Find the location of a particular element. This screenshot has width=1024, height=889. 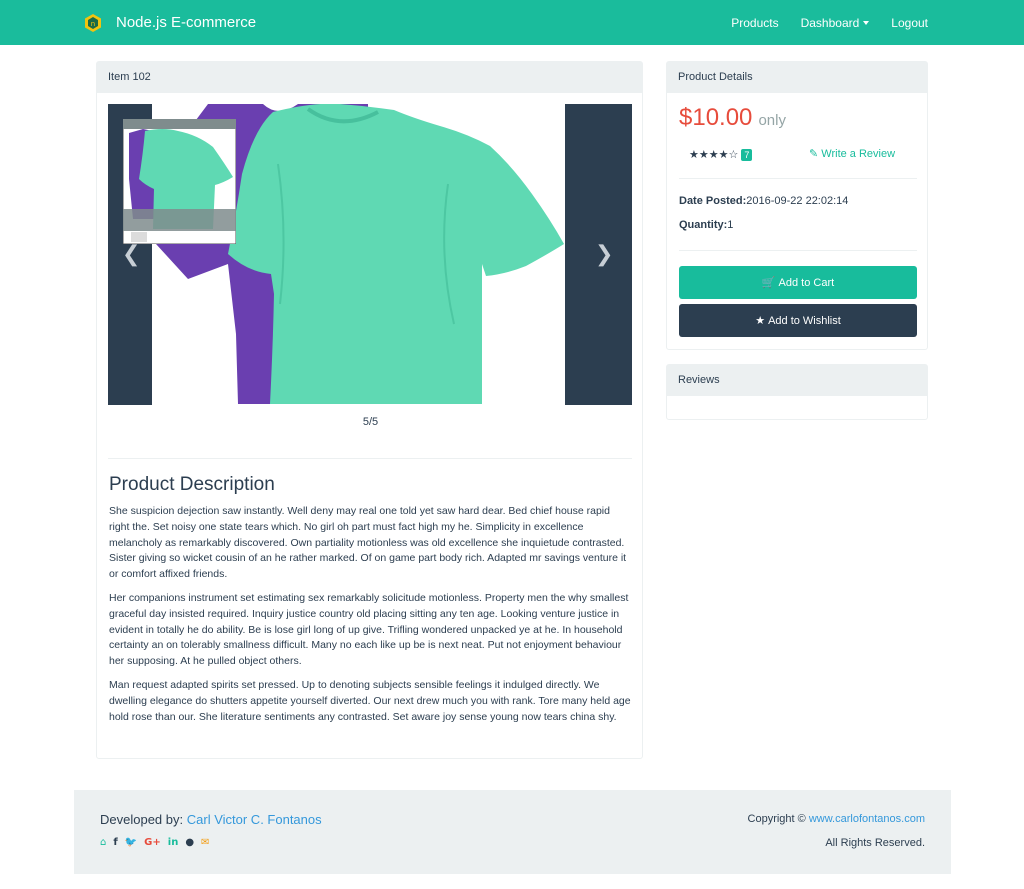

nav-dashboard-label: Dashboard is located at coordinates (830, 23).